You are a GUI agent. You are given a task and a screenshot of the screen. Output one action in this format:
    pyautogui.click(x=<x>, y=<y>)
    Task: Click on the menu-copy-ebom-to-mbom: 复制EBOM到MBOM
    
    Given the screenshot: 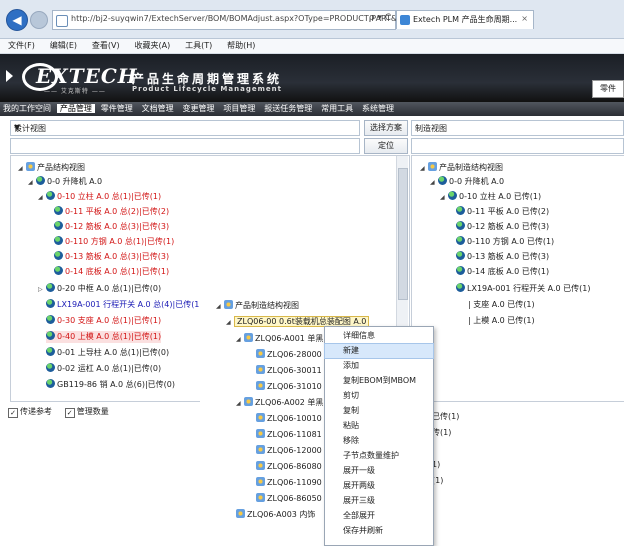 What is the action you would take?
    pyautogui.click(x=379, y=381)
    